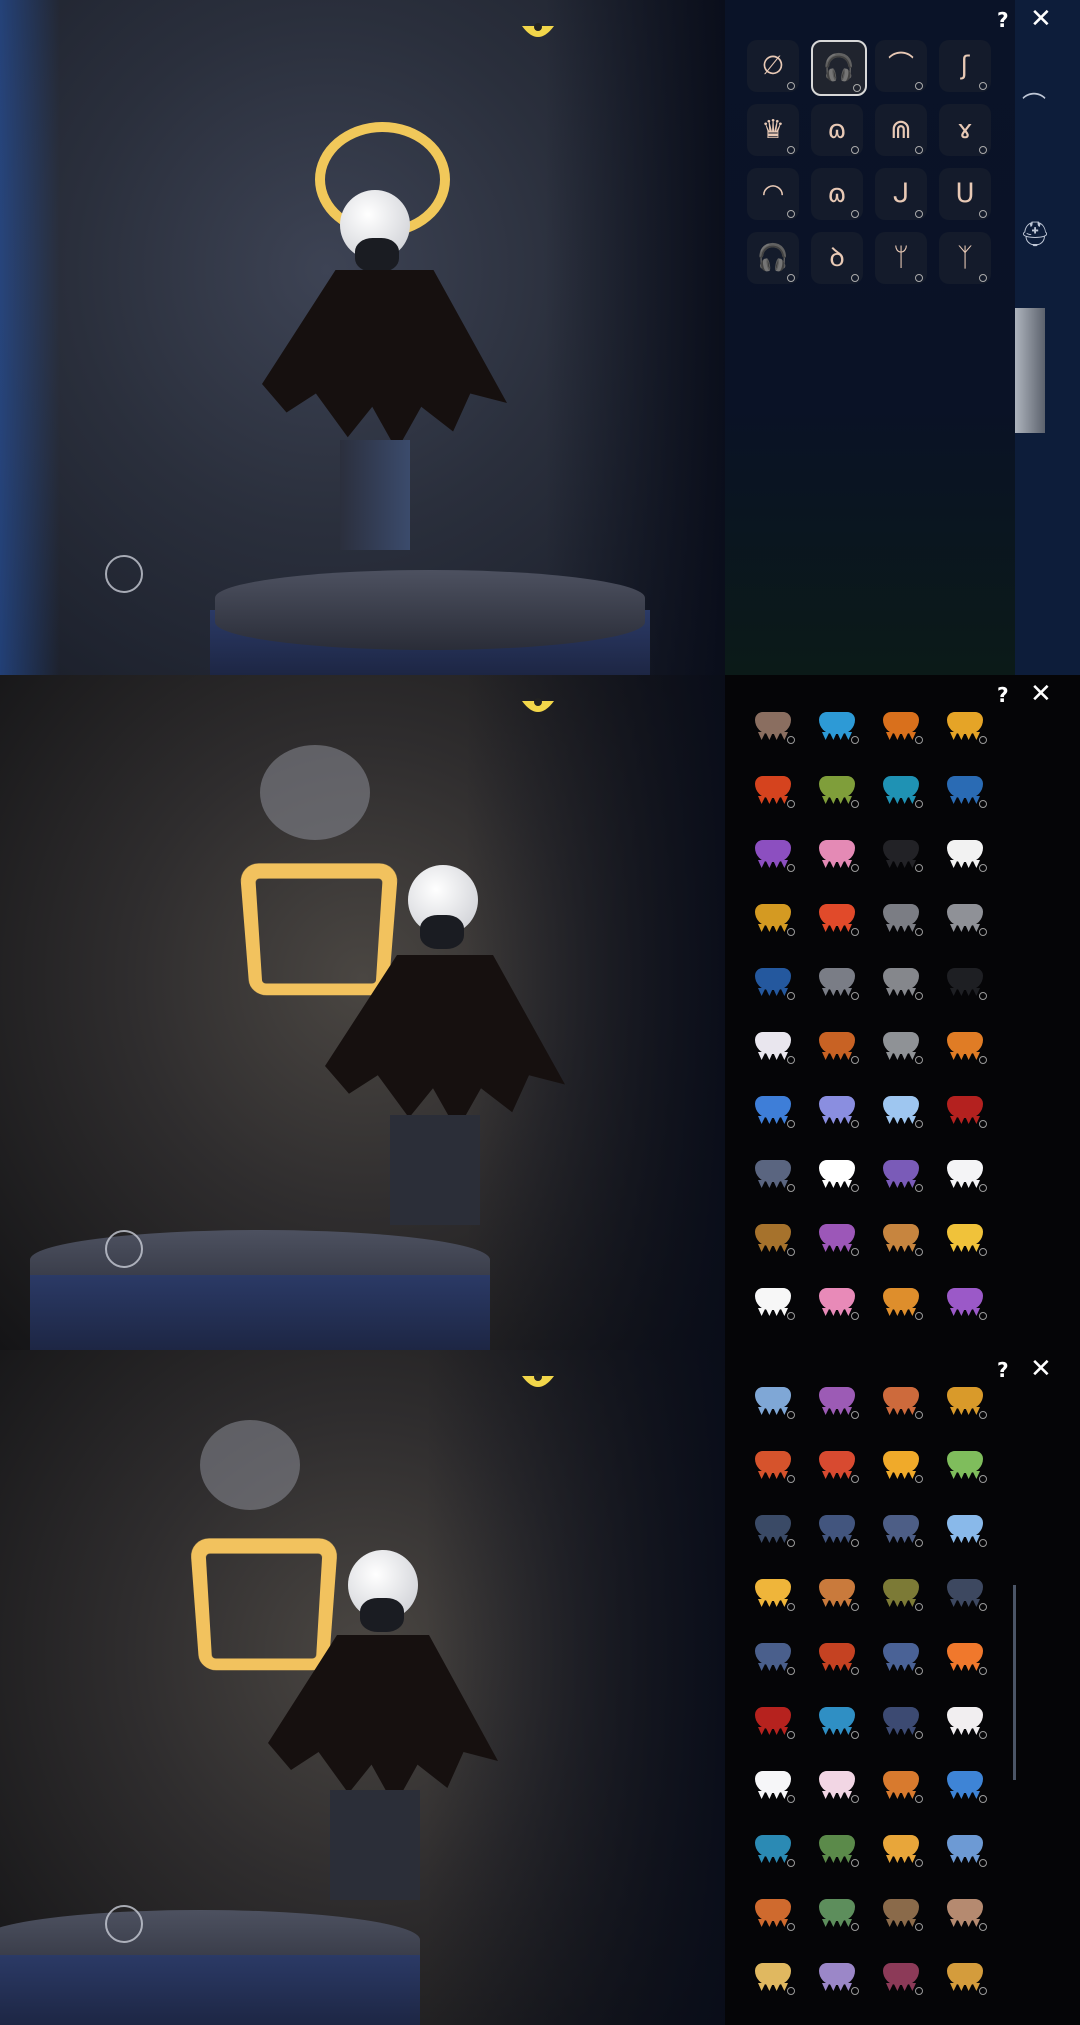  I want to click on accessory-tab, so click(1030, 370).